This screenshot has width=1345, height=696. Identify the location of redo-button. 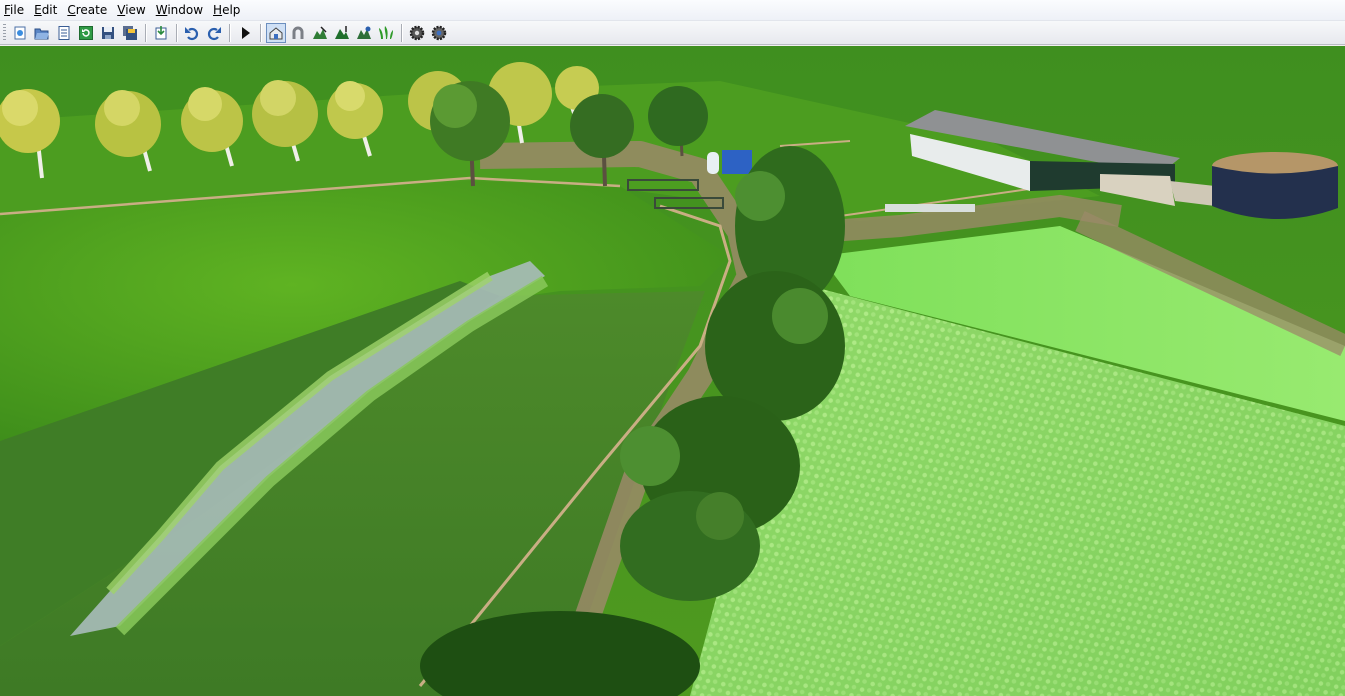
(214, 33).